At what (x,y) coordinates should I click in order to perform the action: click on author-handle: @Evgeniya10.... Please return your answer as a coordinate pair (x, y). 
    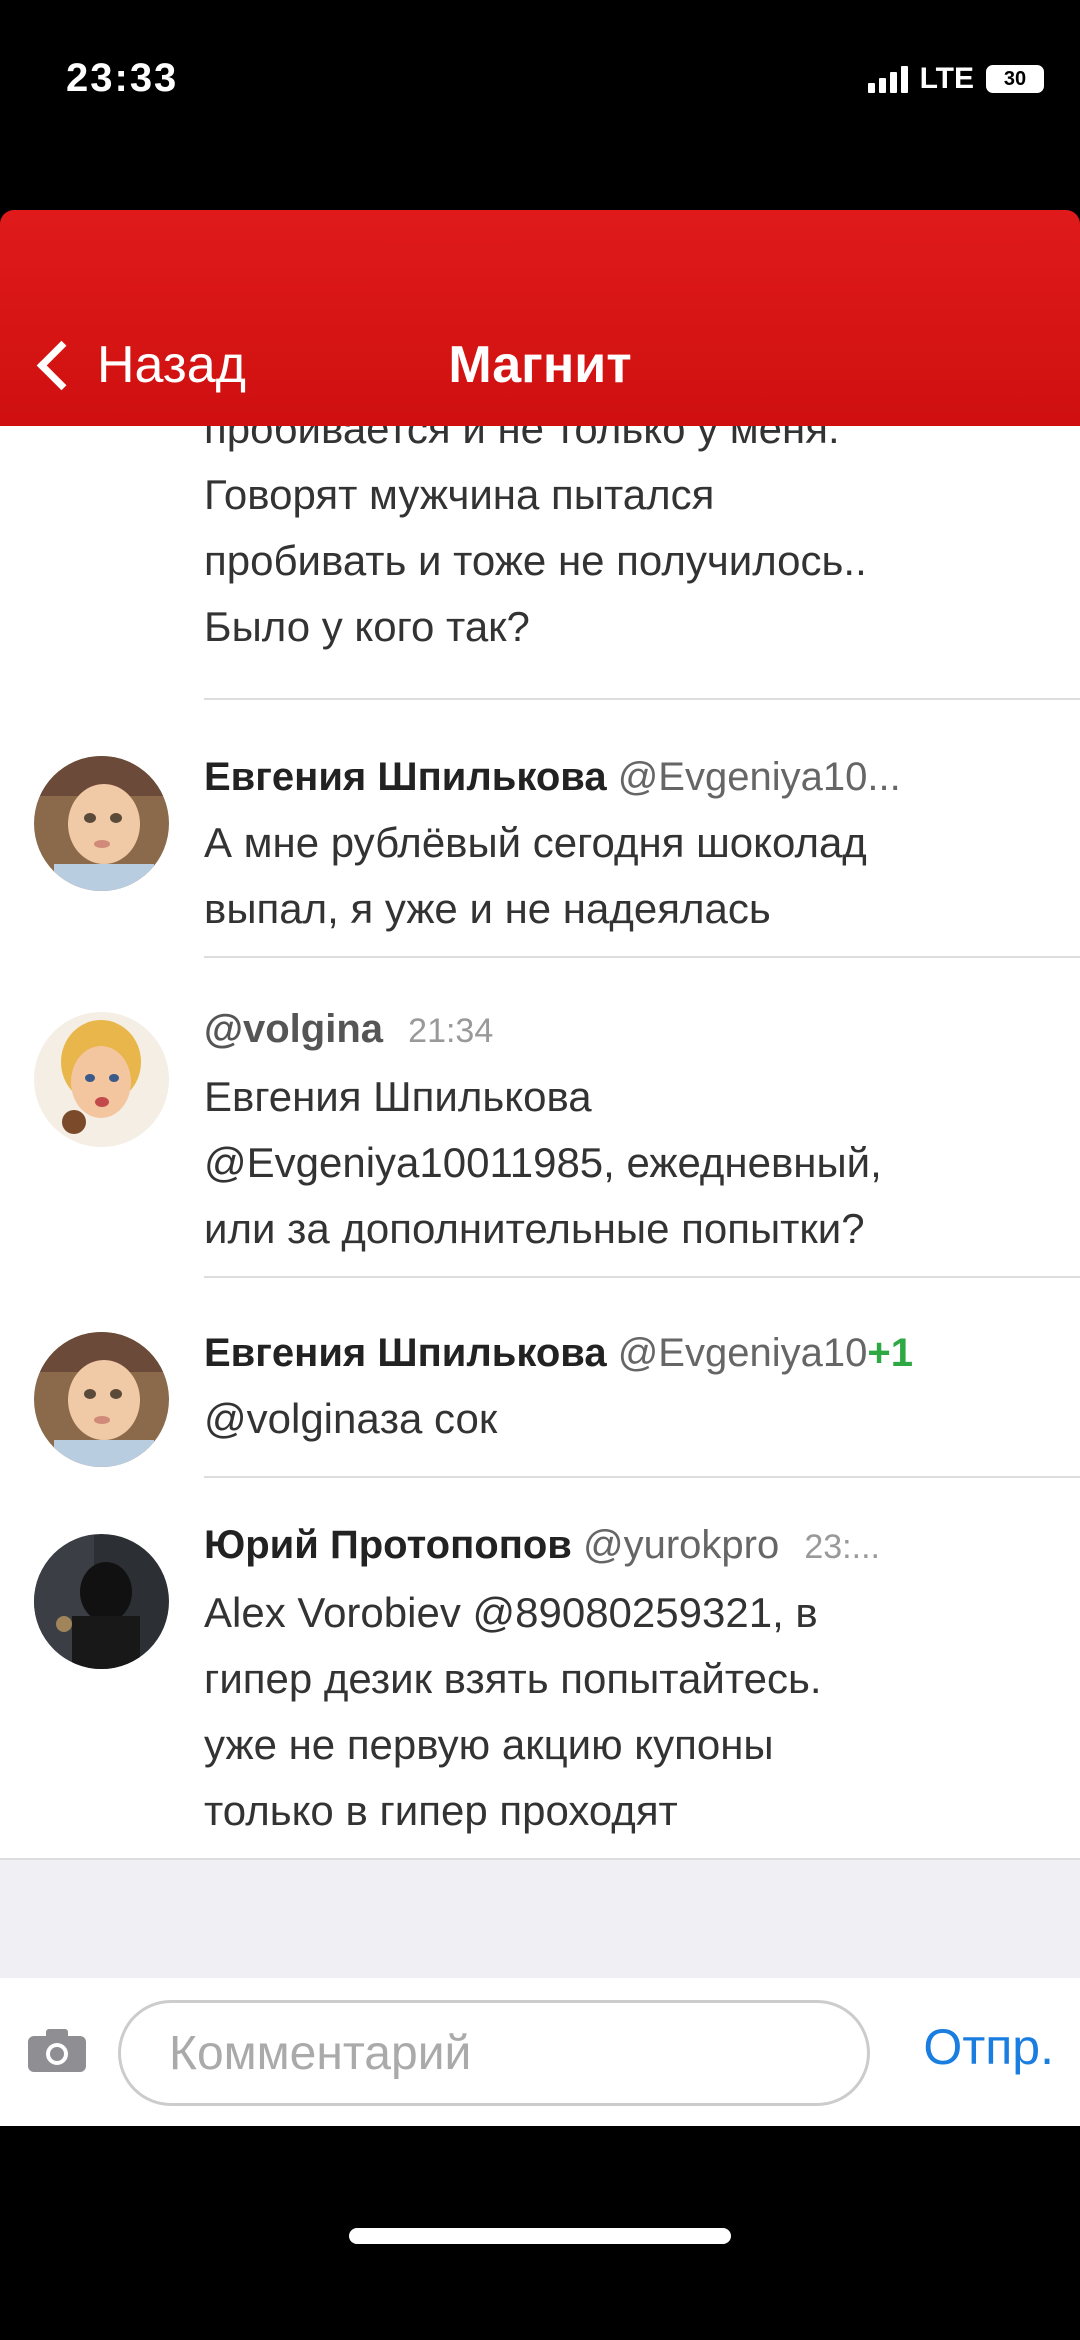
    Looking at the image, I should click on (759, 777).